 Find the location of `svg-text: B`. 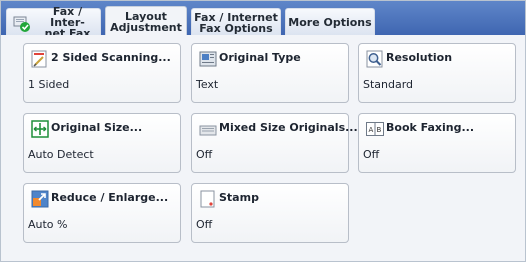

svg-text: B is located at coordinates (379, 130).